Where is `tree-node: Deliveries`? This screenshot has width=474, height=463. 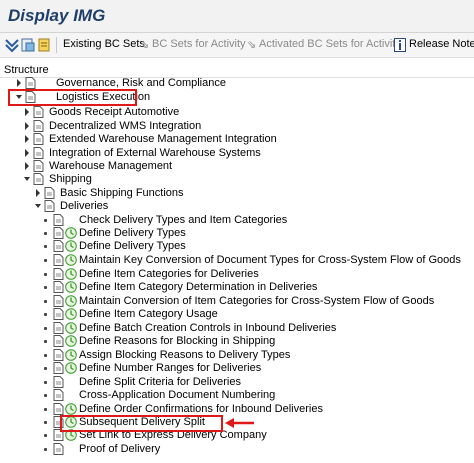
tree-node: Deliveries is located at coordinates (237, 206).